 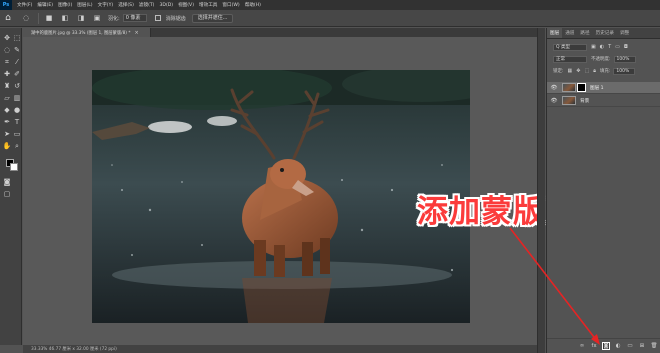 What do you see at coordinates (6, 5) in the screenshot?
I see `photoshop-logo: Ps` at bounding box center [6, 5].